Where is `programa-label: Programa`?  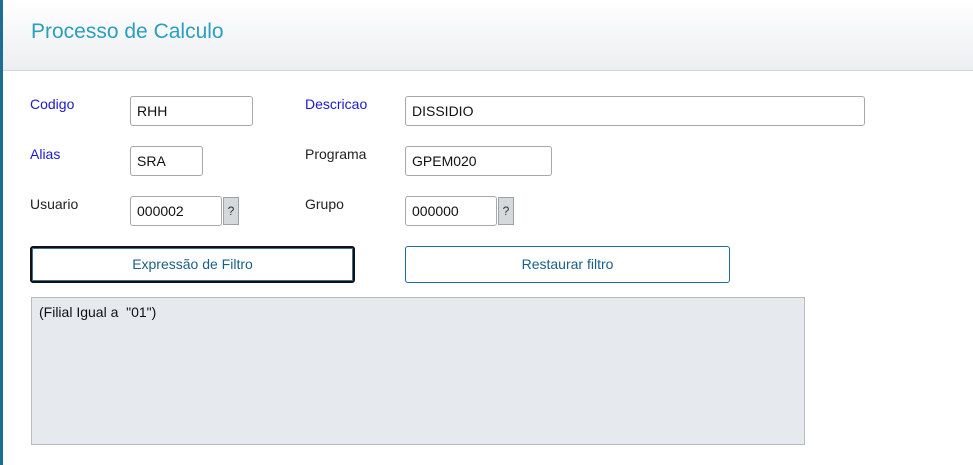 programa-label: Programa is located at coordinates (336, 154).